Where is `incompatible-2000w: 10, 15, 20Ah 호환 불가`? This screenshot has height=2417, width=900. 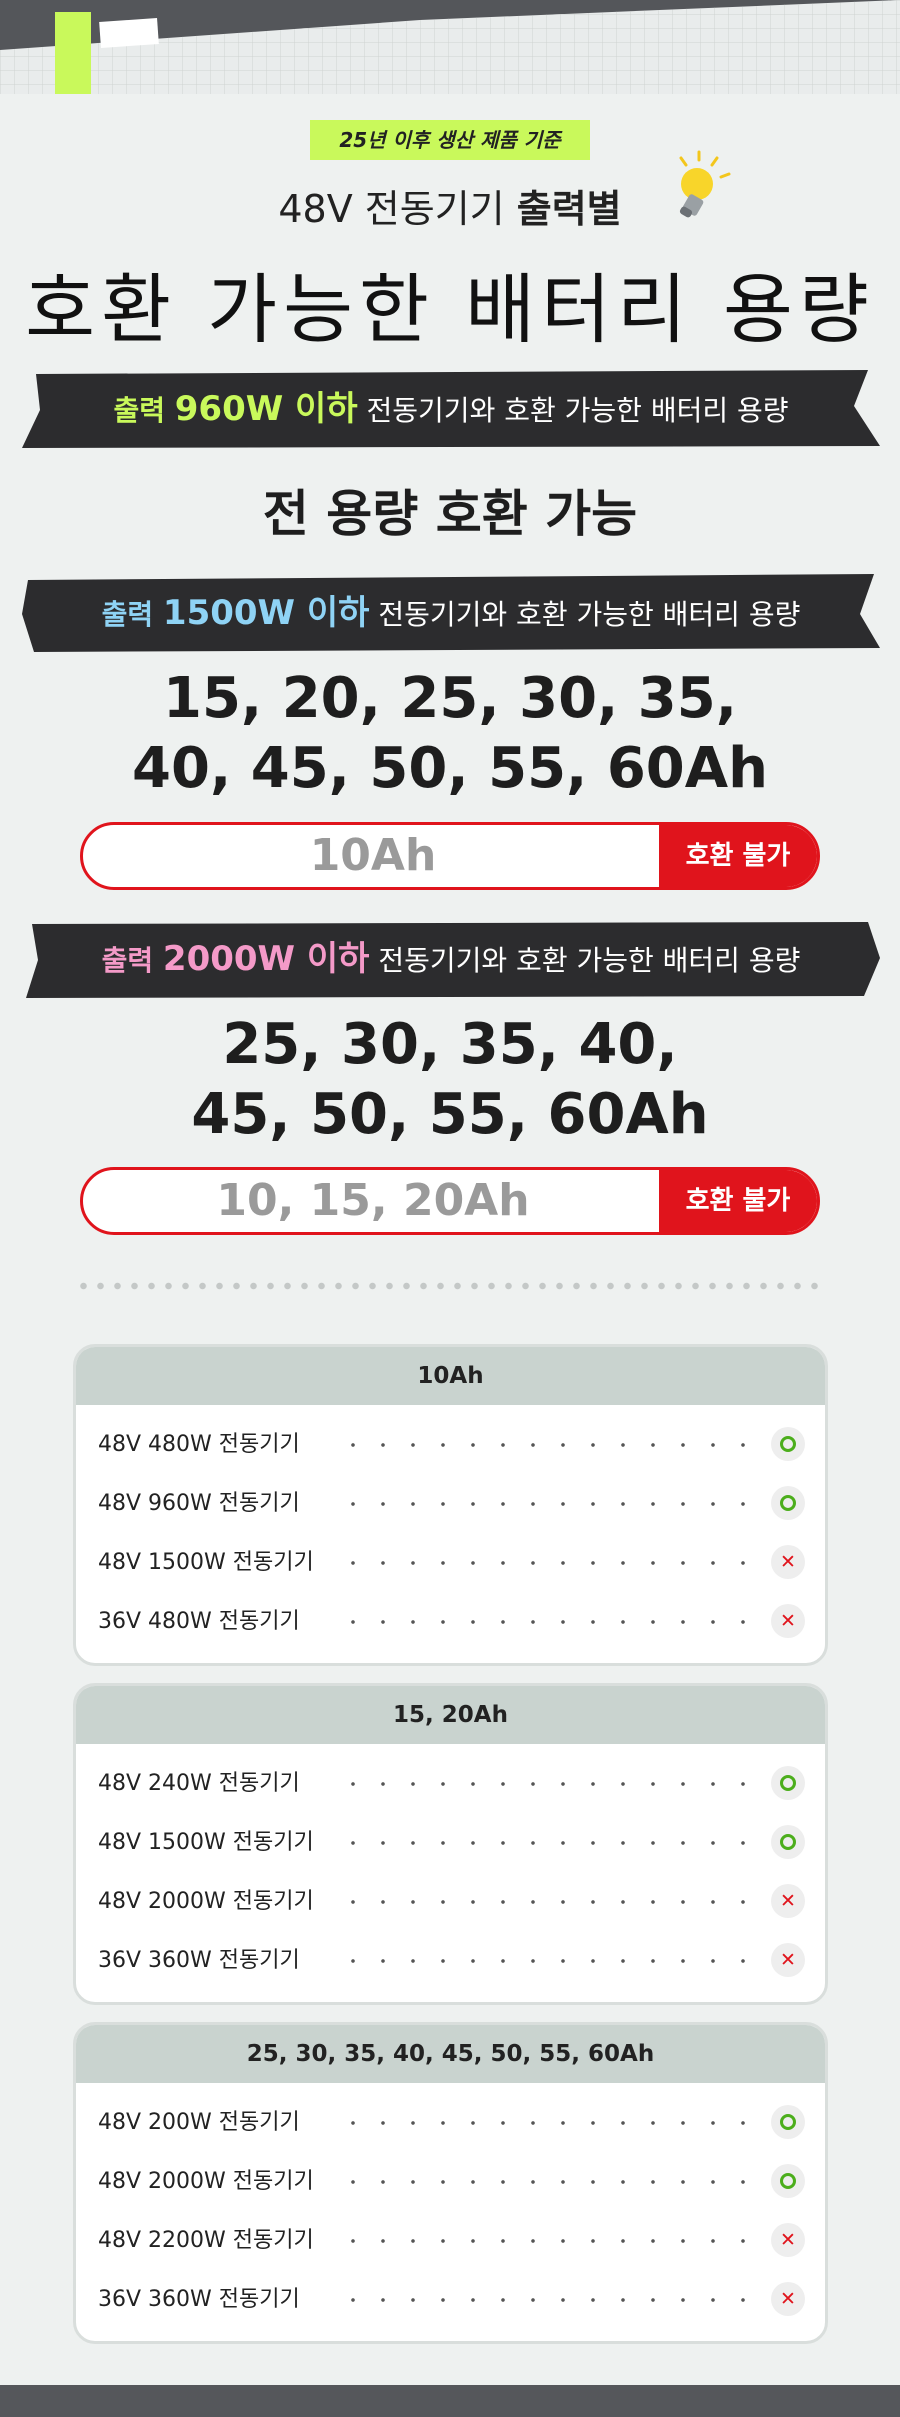
incompatible-2000w: 10, 15, 20Ah 호환 불가 is located at coordinates (450, 1201).